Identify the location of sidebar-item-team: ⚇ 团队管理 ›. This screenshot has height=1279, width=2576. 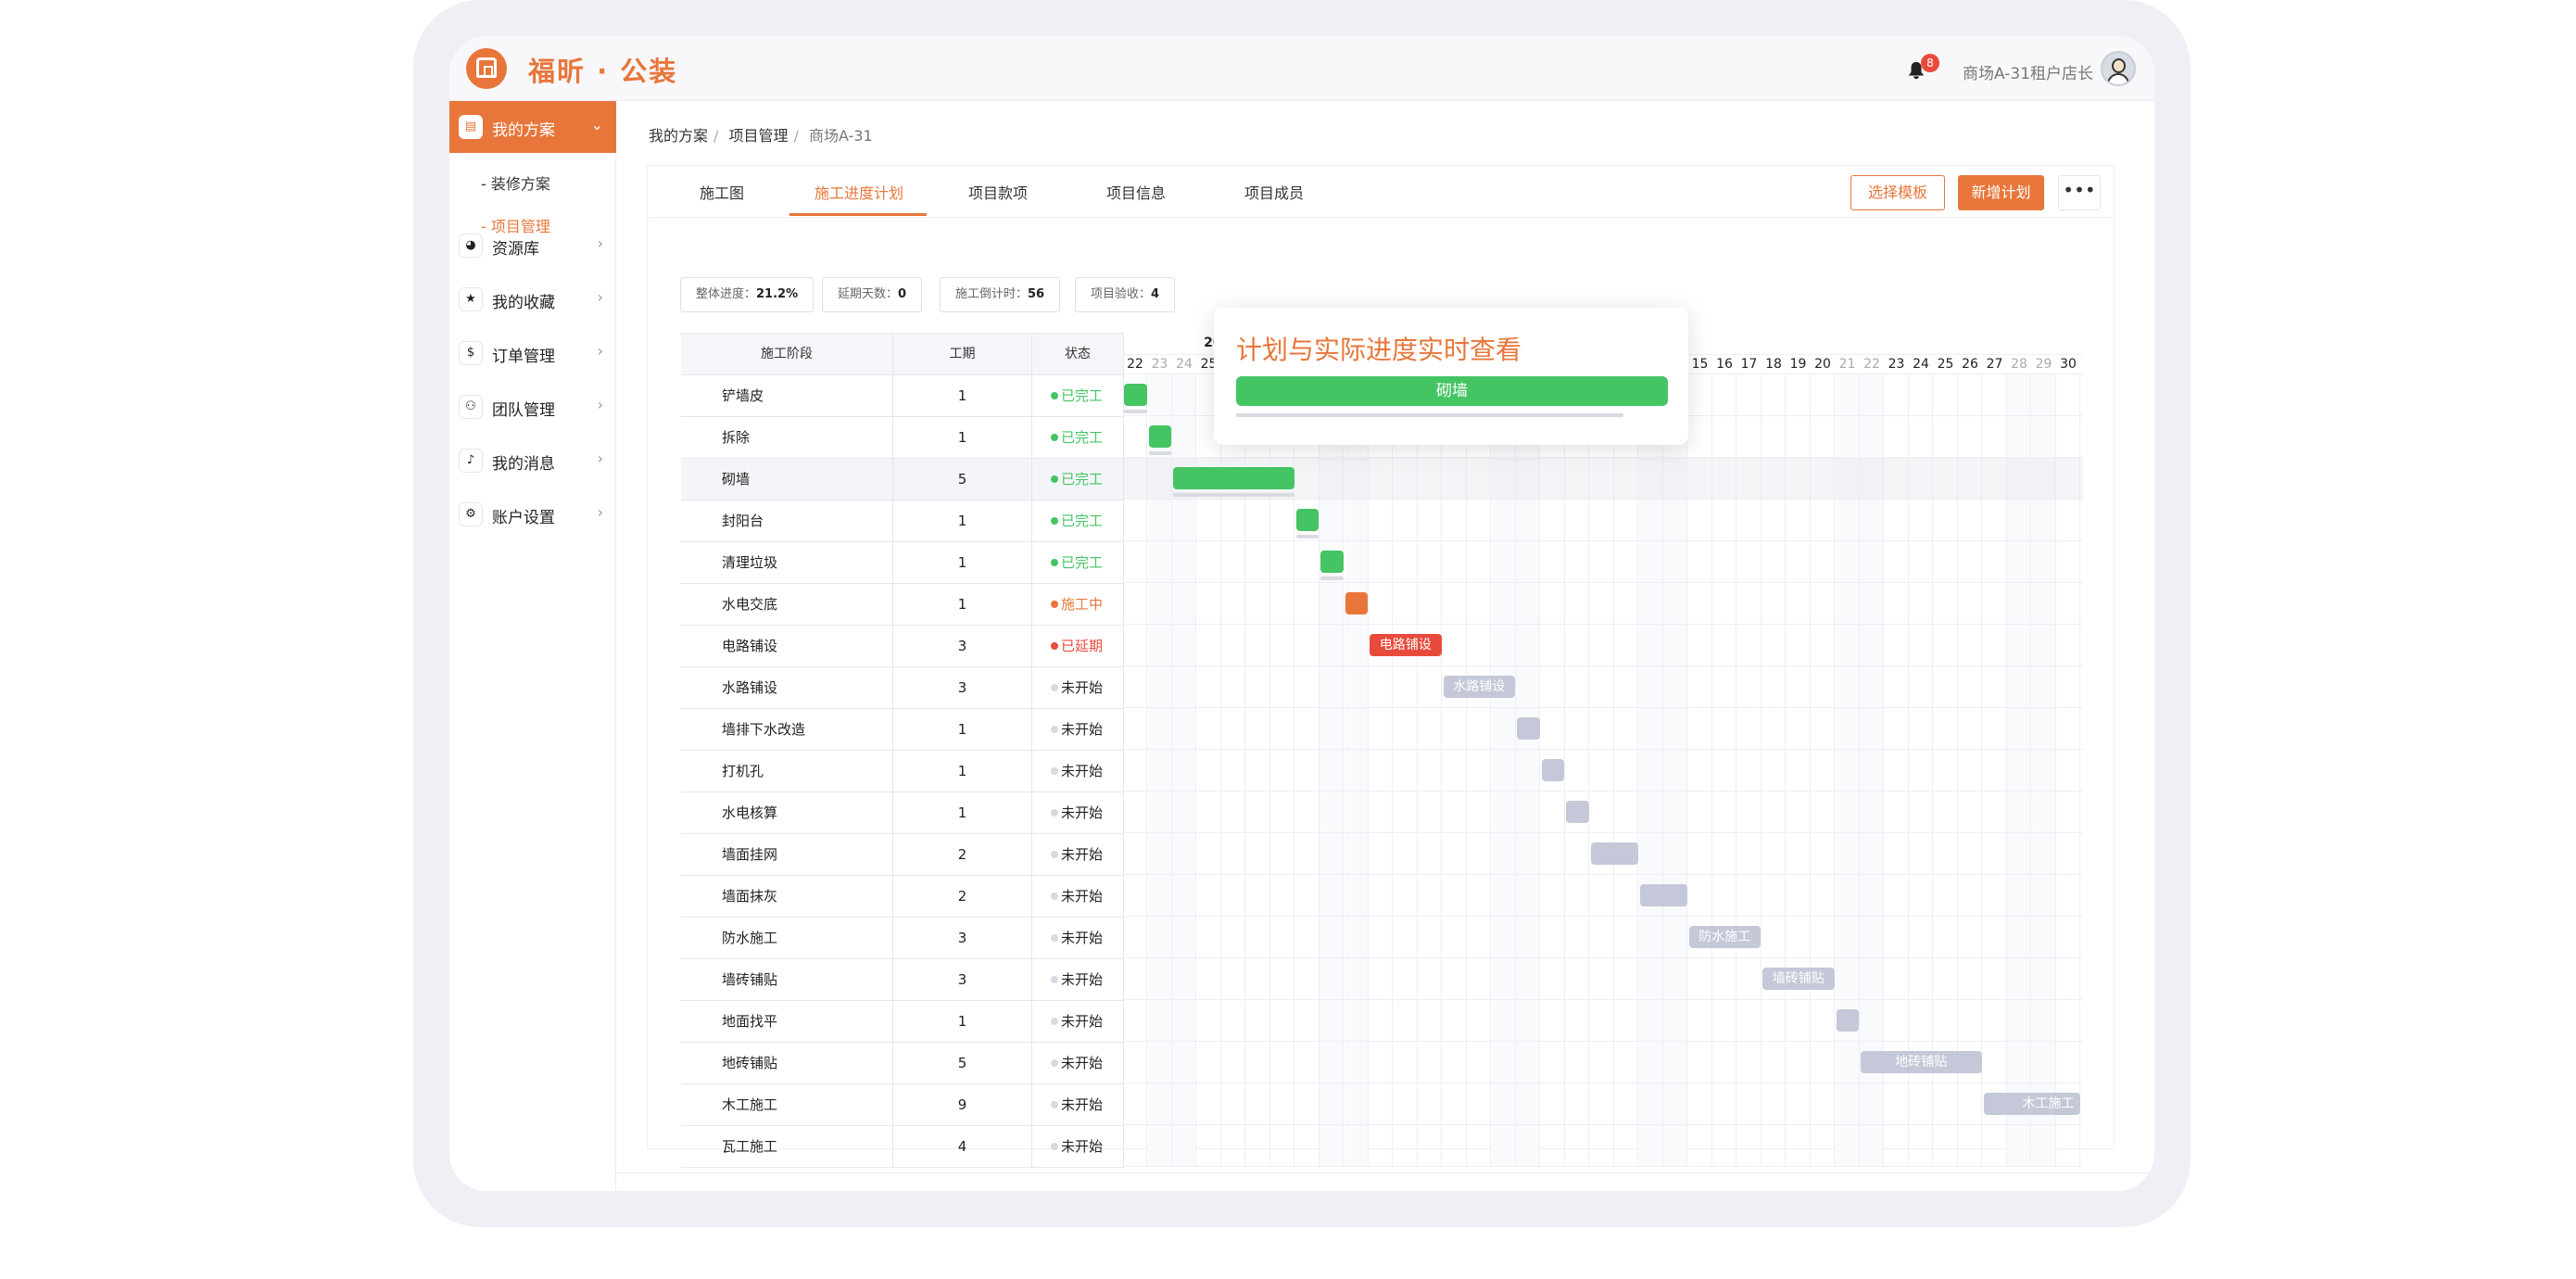
(532, 405).